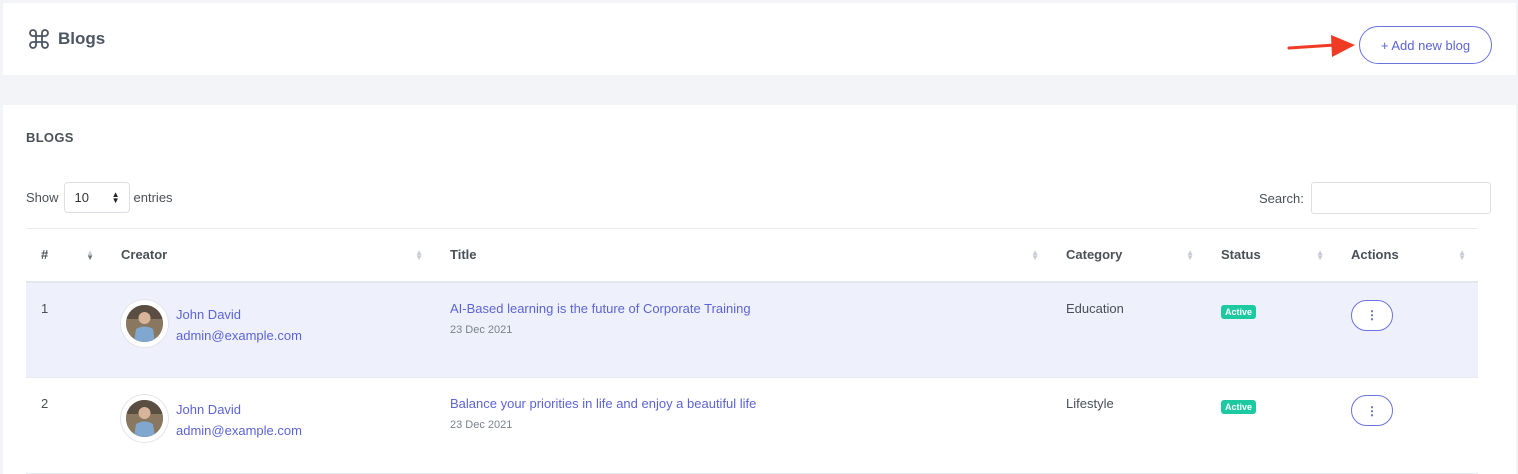  Describe the element at coordinates (66, 329) in the screenshot. I see `row-number: 1` at that location.